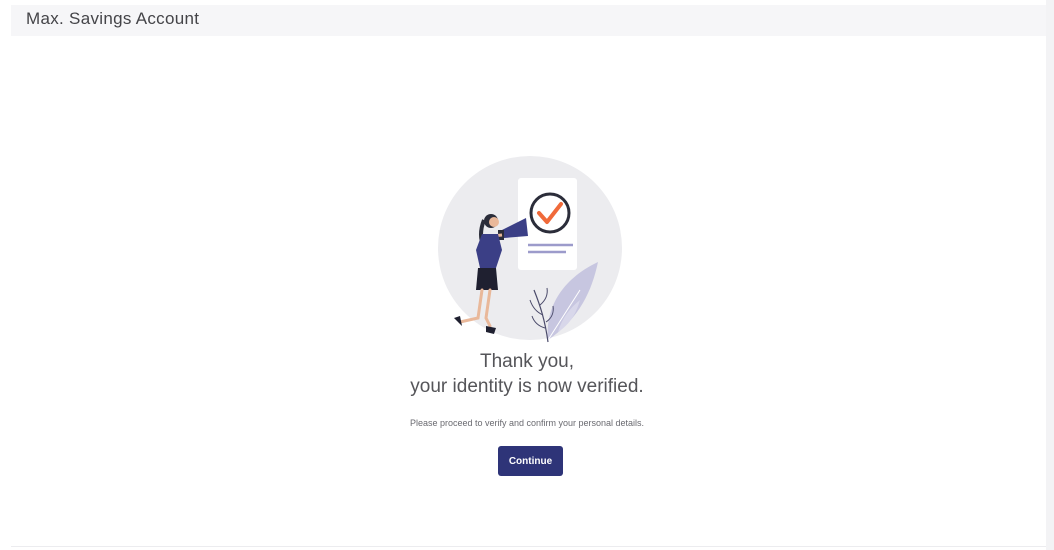 Image resolution: width=1054 pixels, height=550 pixels. Describe the element at coordinates (527, 386) in the screenshot. I see `identity-verified-heading: your identity is now verified.` at that location.